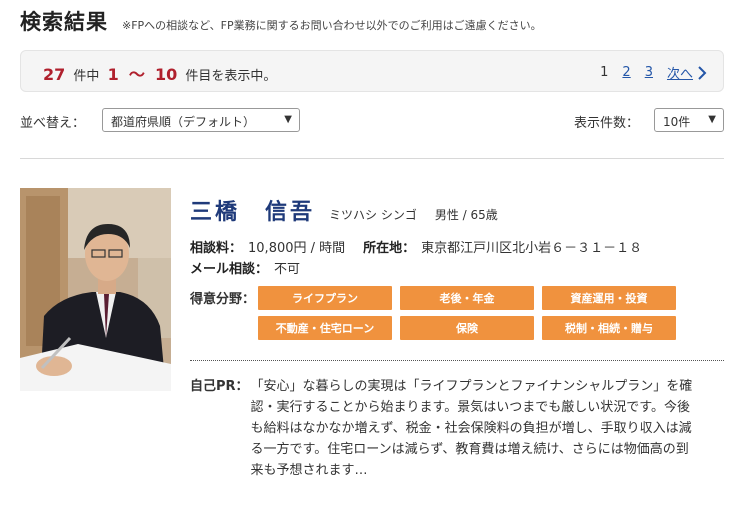 Image resolution: width=732 pixels, height=511 pixels. I want to click on divider, so click(372, 158).